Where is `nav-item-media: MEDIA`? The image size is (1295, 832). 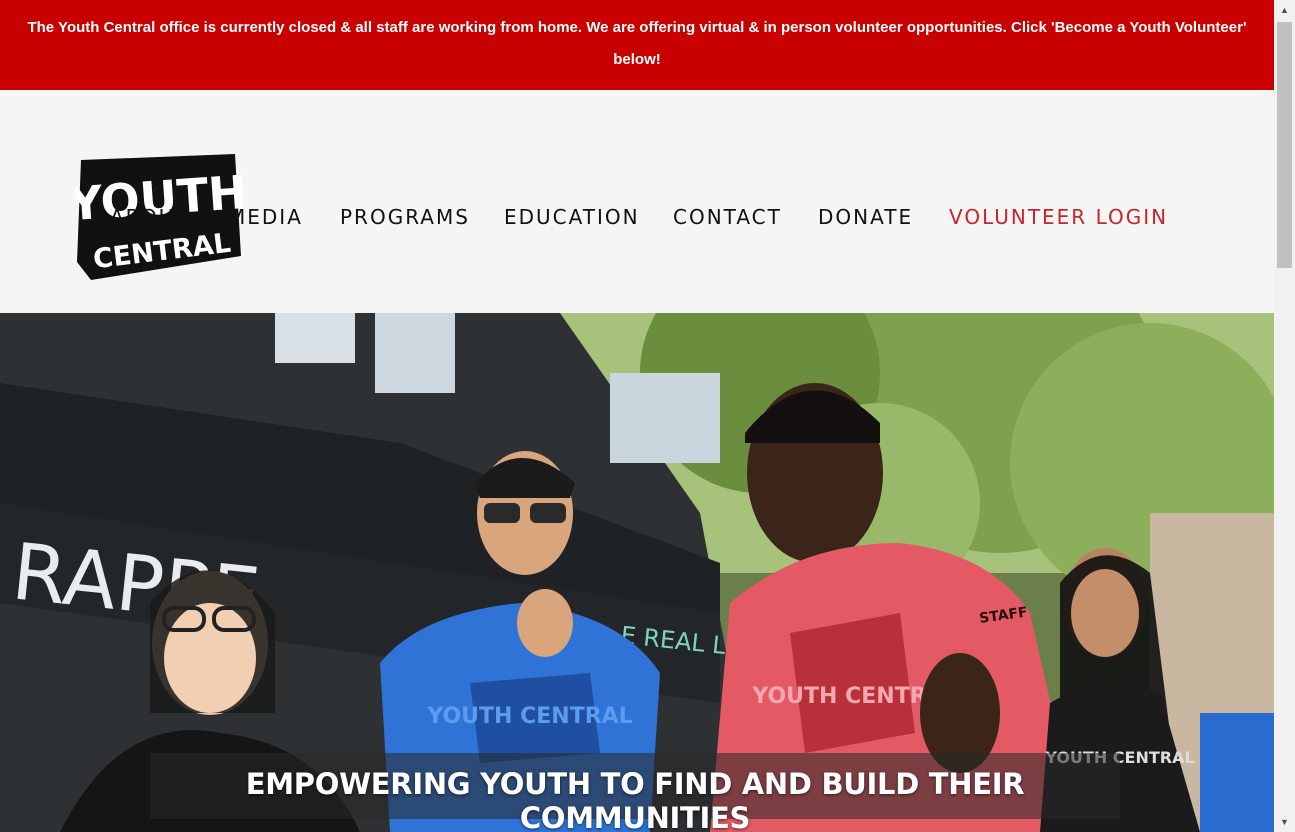
nav-item-media: MEDIA is located at coordinates (265, 217).